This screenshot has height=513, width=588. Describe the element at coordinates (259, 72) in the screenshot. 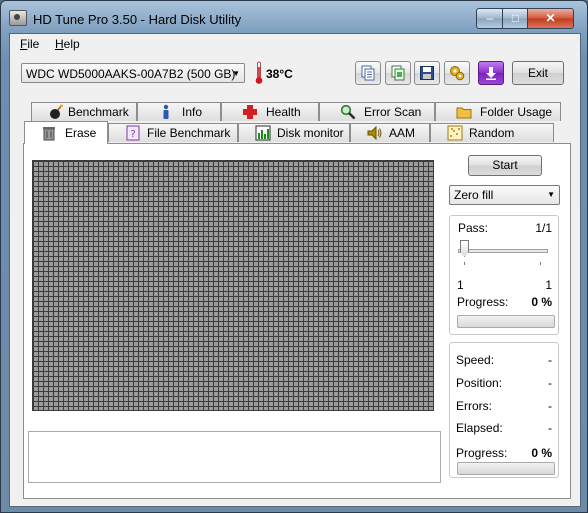

I see `thermometer-icon` at that location.